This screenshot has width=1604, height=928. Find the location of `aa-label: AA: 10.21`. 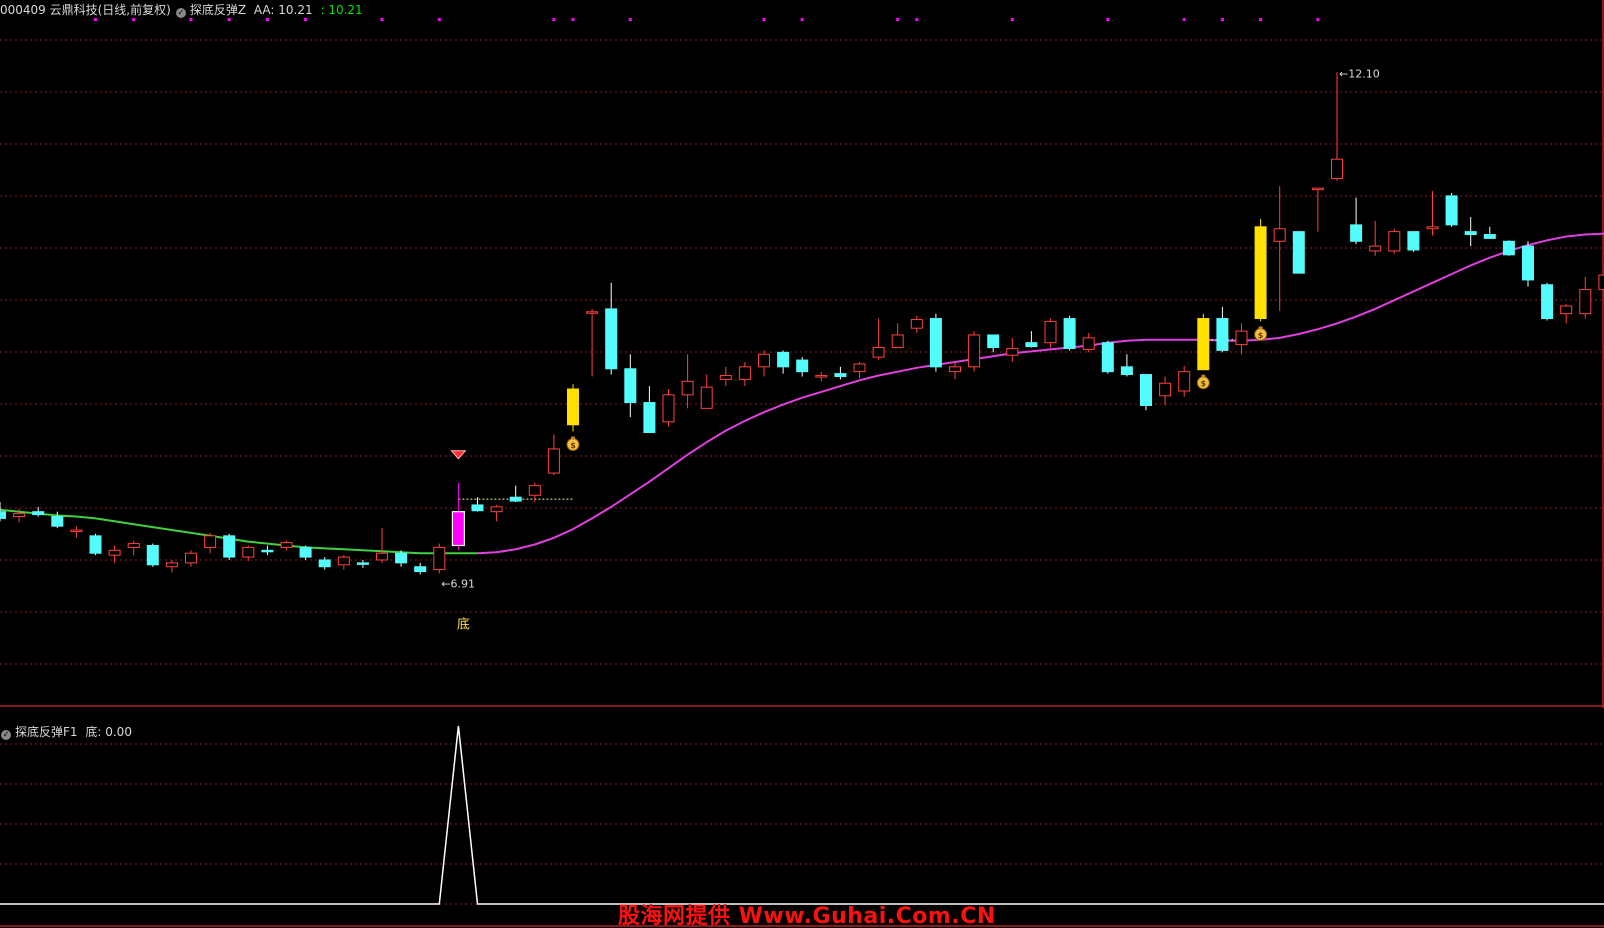

aa-label: AA: 10.21 is located at coordinates (283, 10).